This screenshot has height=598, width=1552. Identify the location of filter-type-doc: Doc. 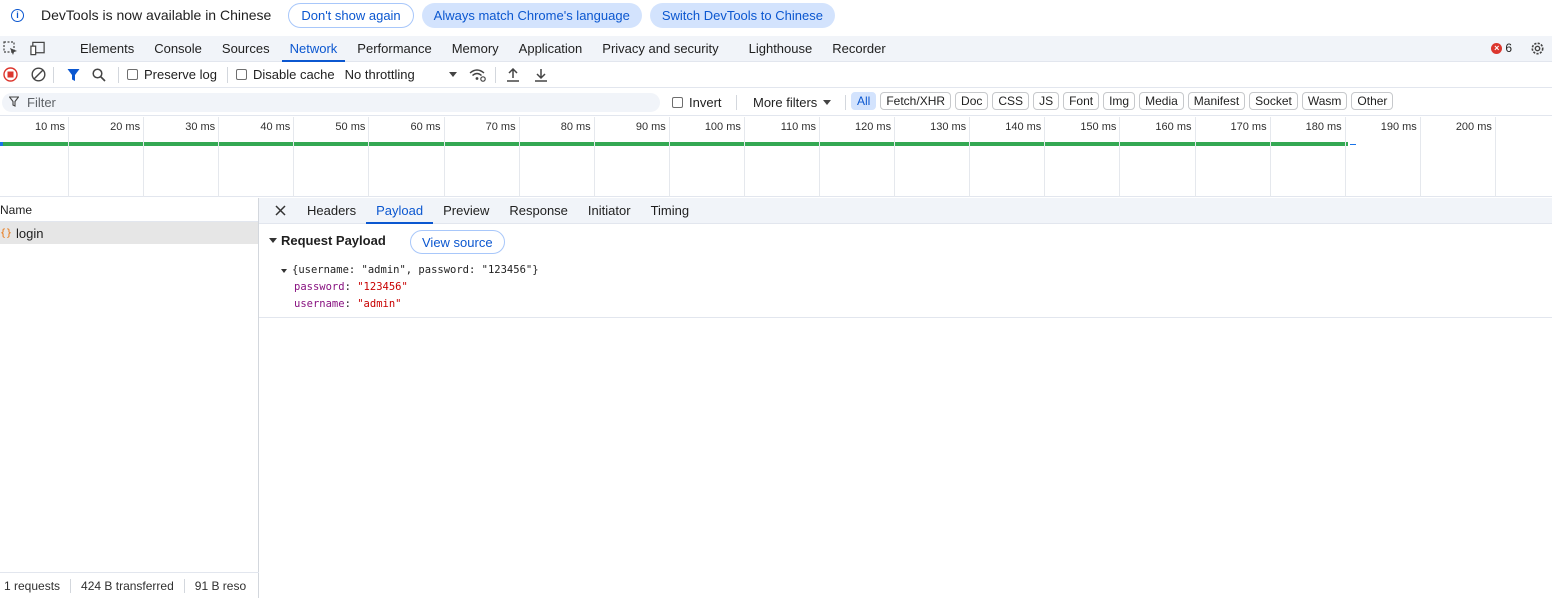
(972, 101).